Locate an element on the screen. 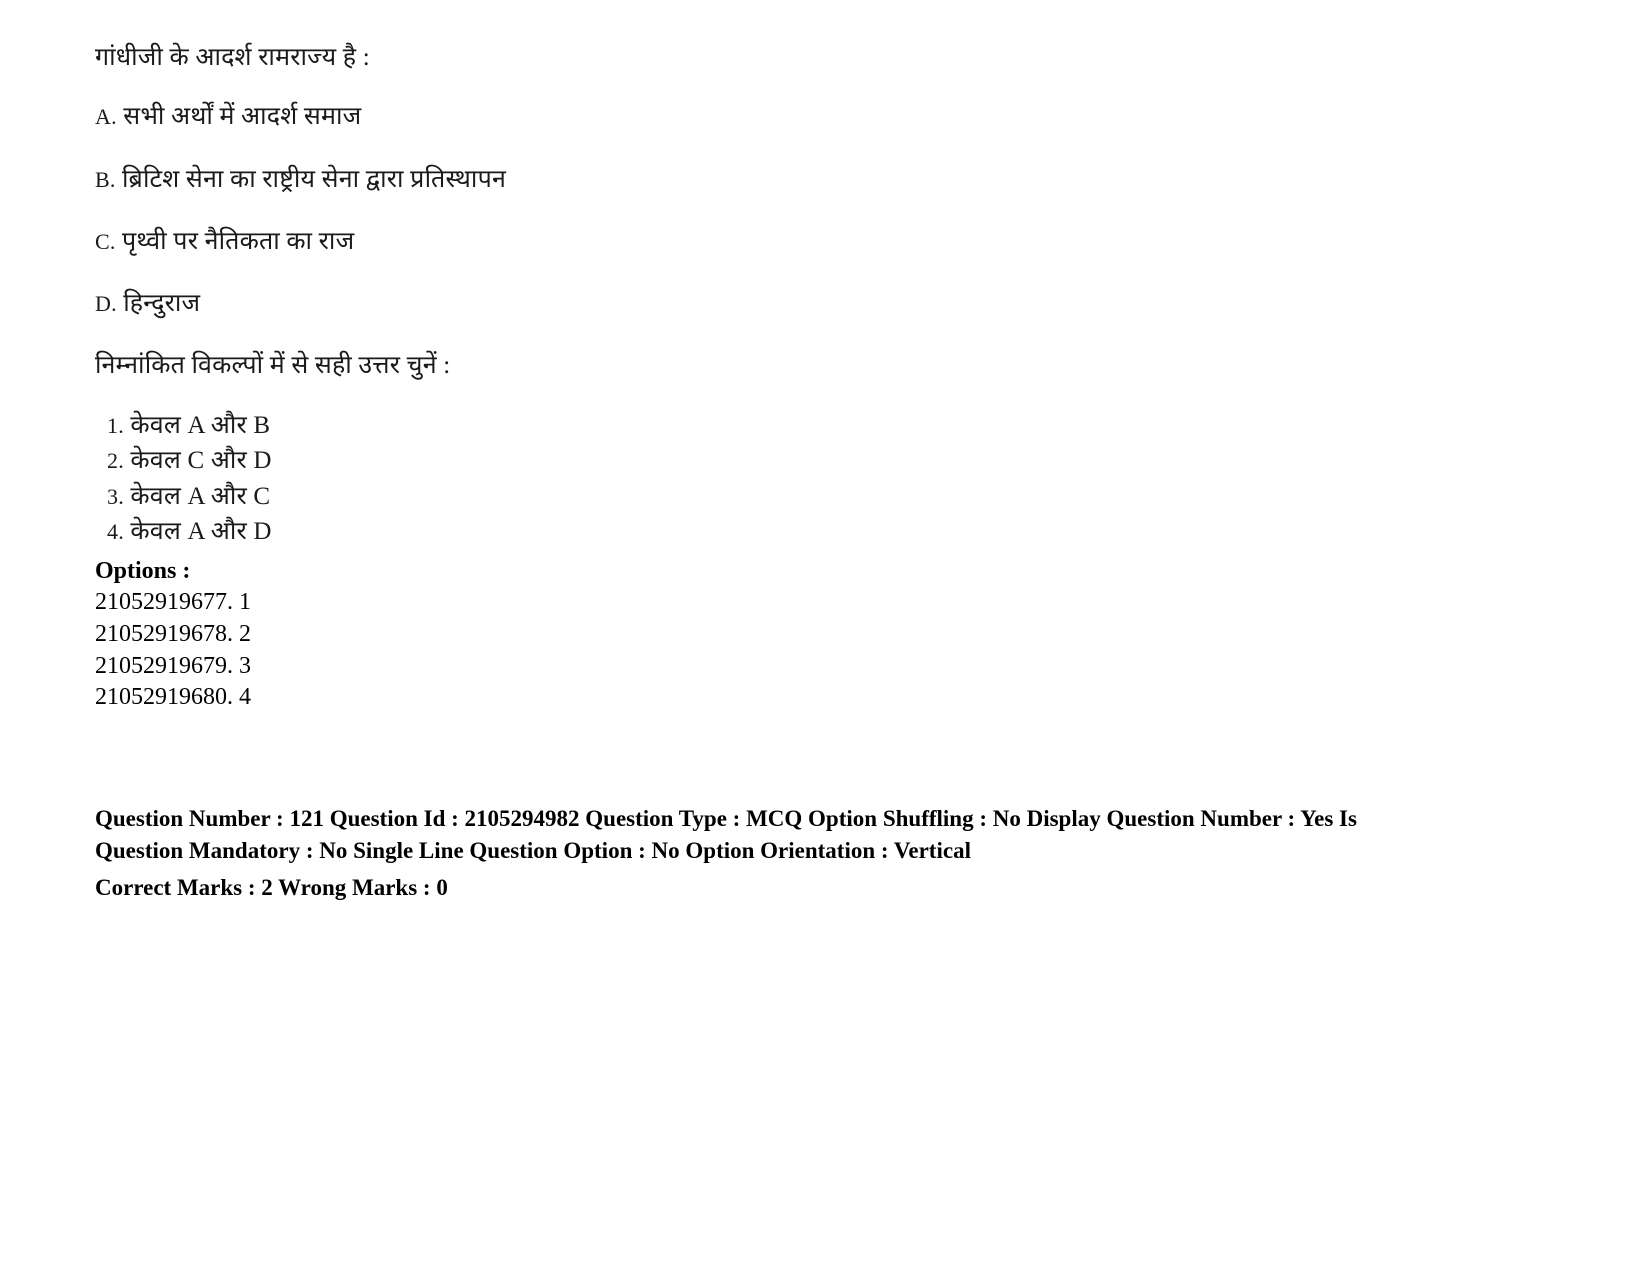  alternative-4-text: केवल A और D is located at coordinates (201, 531).